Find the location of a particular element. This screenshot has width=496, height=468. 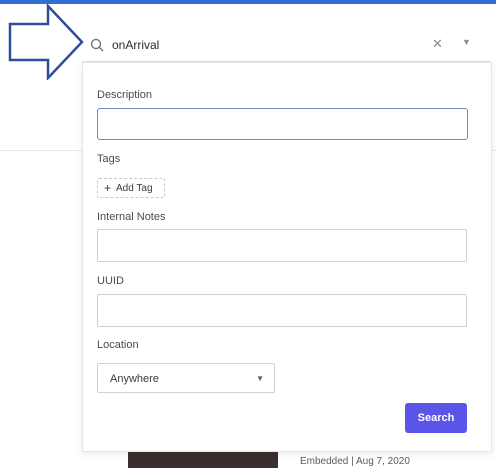

chevron-down-icon: ▼ is located at coordinates (260, 378).